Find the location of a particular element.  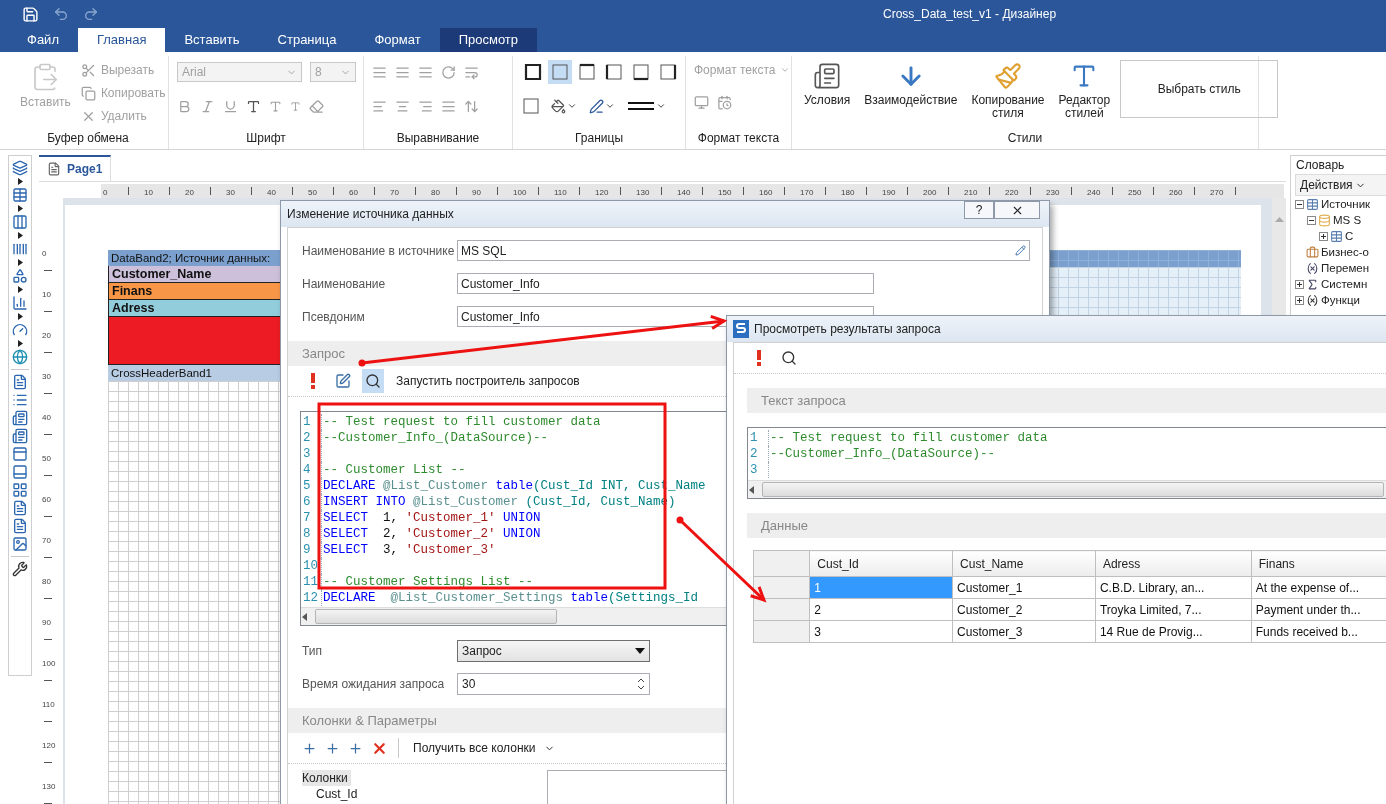

tree-item: C is located at coordinates (1349, 236).